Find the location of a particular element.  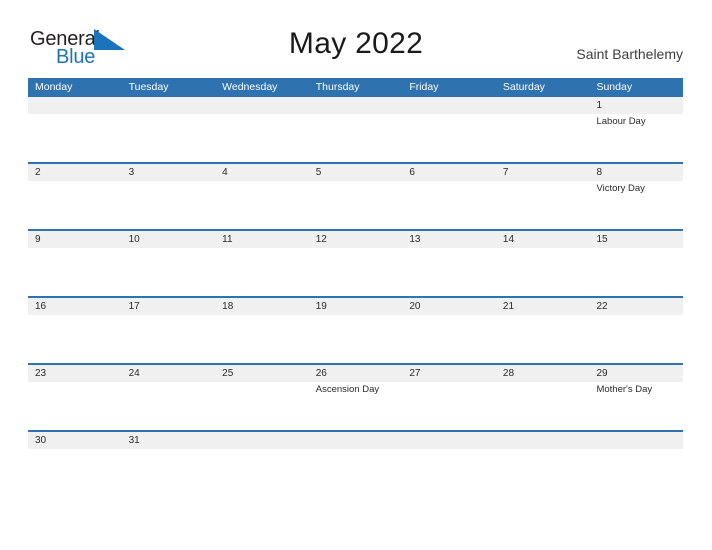

calendar-day-cell: 27 is located at coordinates (449, 397).